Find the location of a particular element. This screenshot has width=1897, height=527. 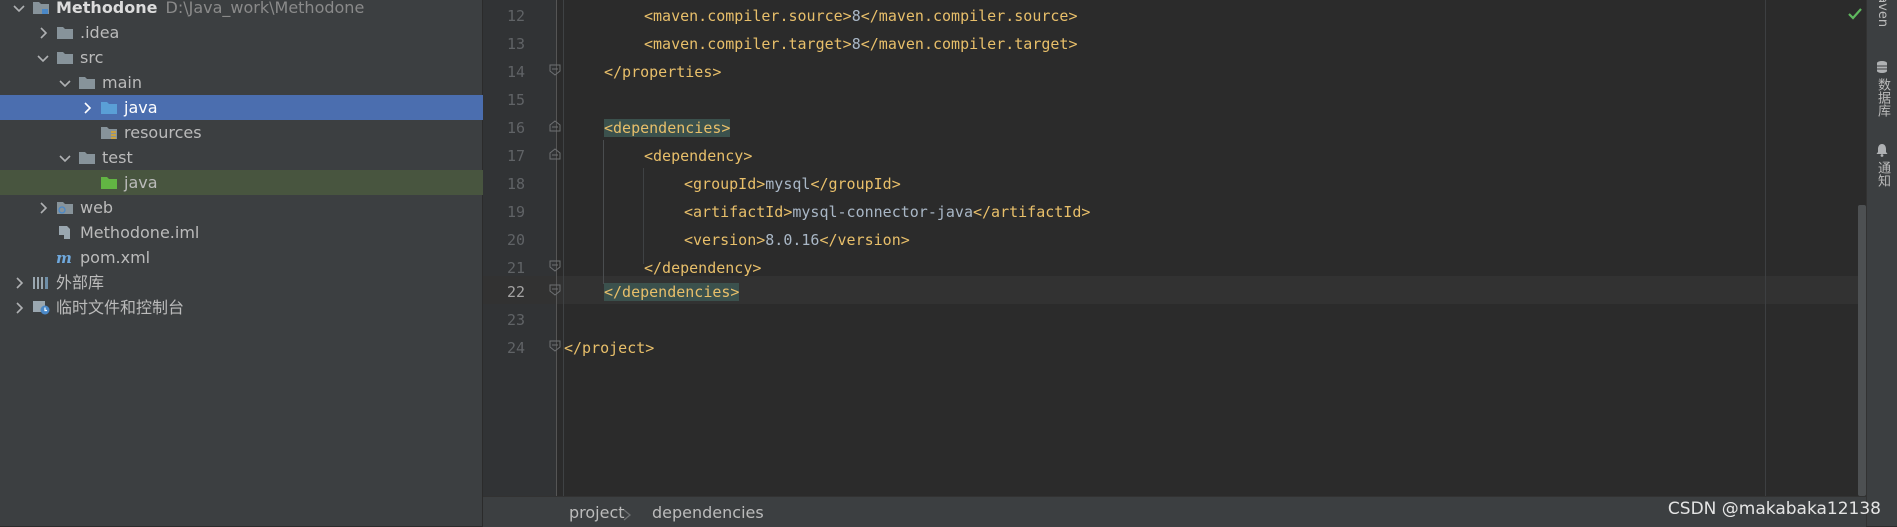

code-line: <version>8.0.16</version> is located at coordinates (797, 240).